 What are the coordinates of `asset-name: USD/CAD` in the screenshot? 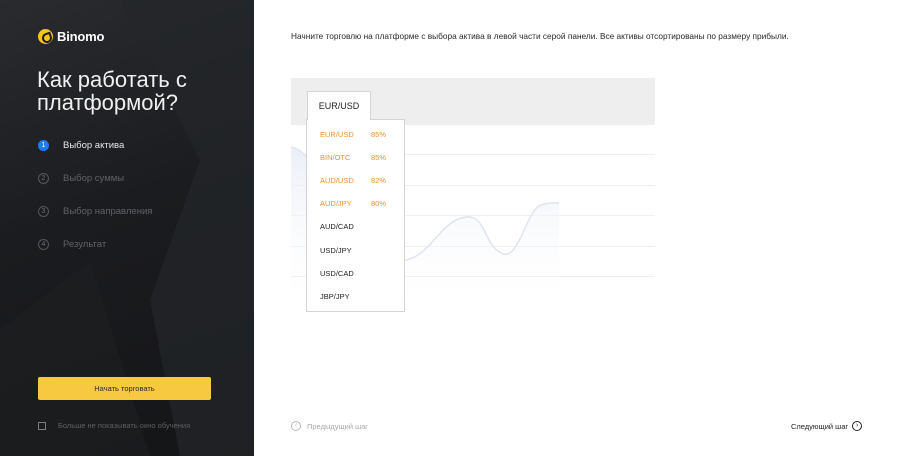 It's located at (337, 273).